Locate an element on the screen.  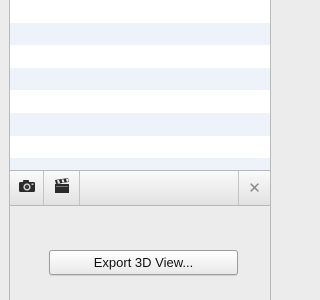
camera-icon is located at coordinates (27, 188).